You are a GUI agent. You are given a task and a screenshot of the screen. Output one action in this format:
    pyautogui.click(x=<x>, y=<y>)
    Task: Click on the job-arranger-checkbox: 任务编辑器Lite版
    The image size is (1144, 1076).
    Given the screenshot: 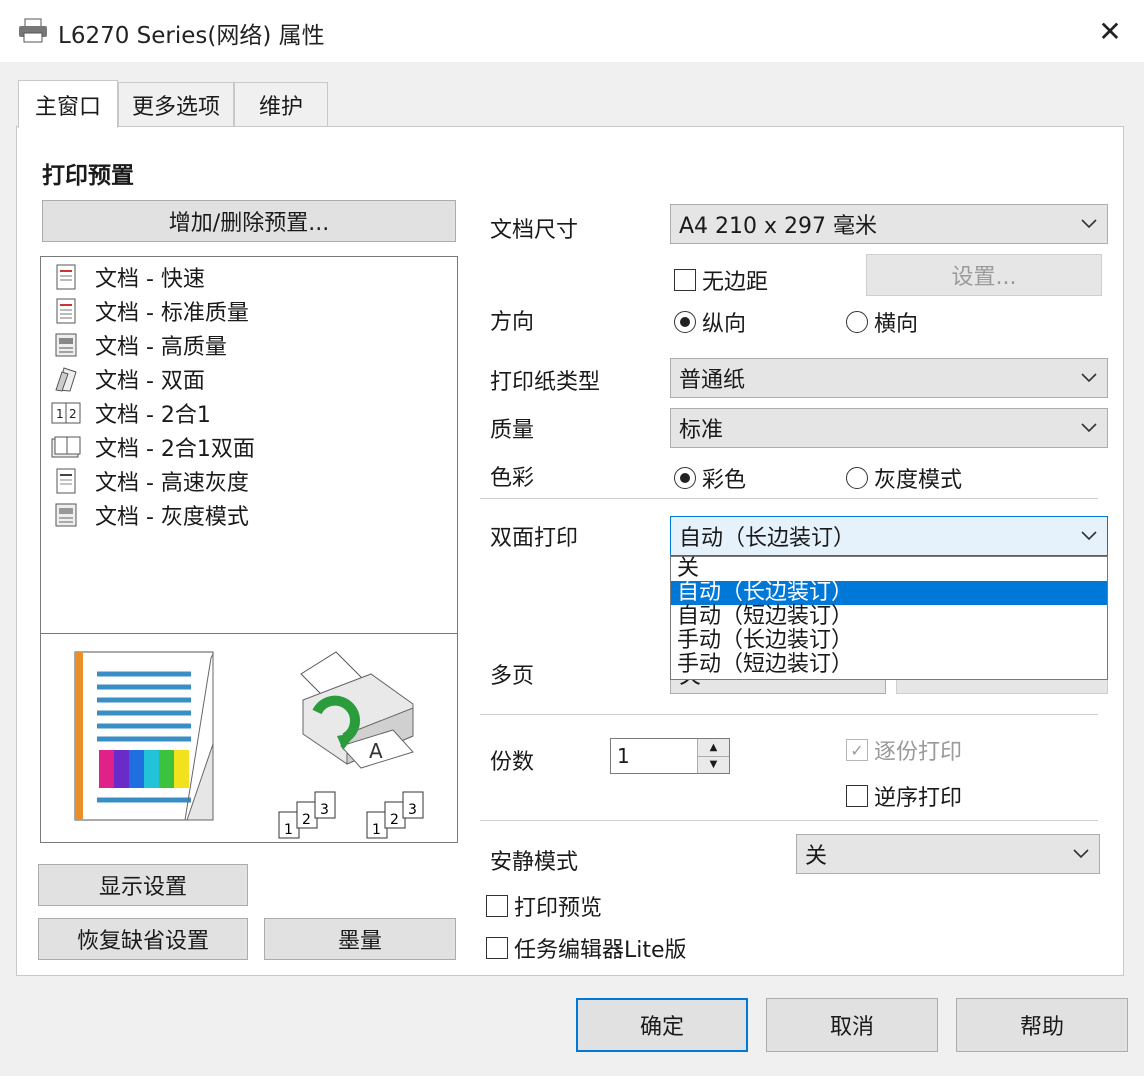 What is the action you would take?
    pyautogui.click(x=586, y=948)
    